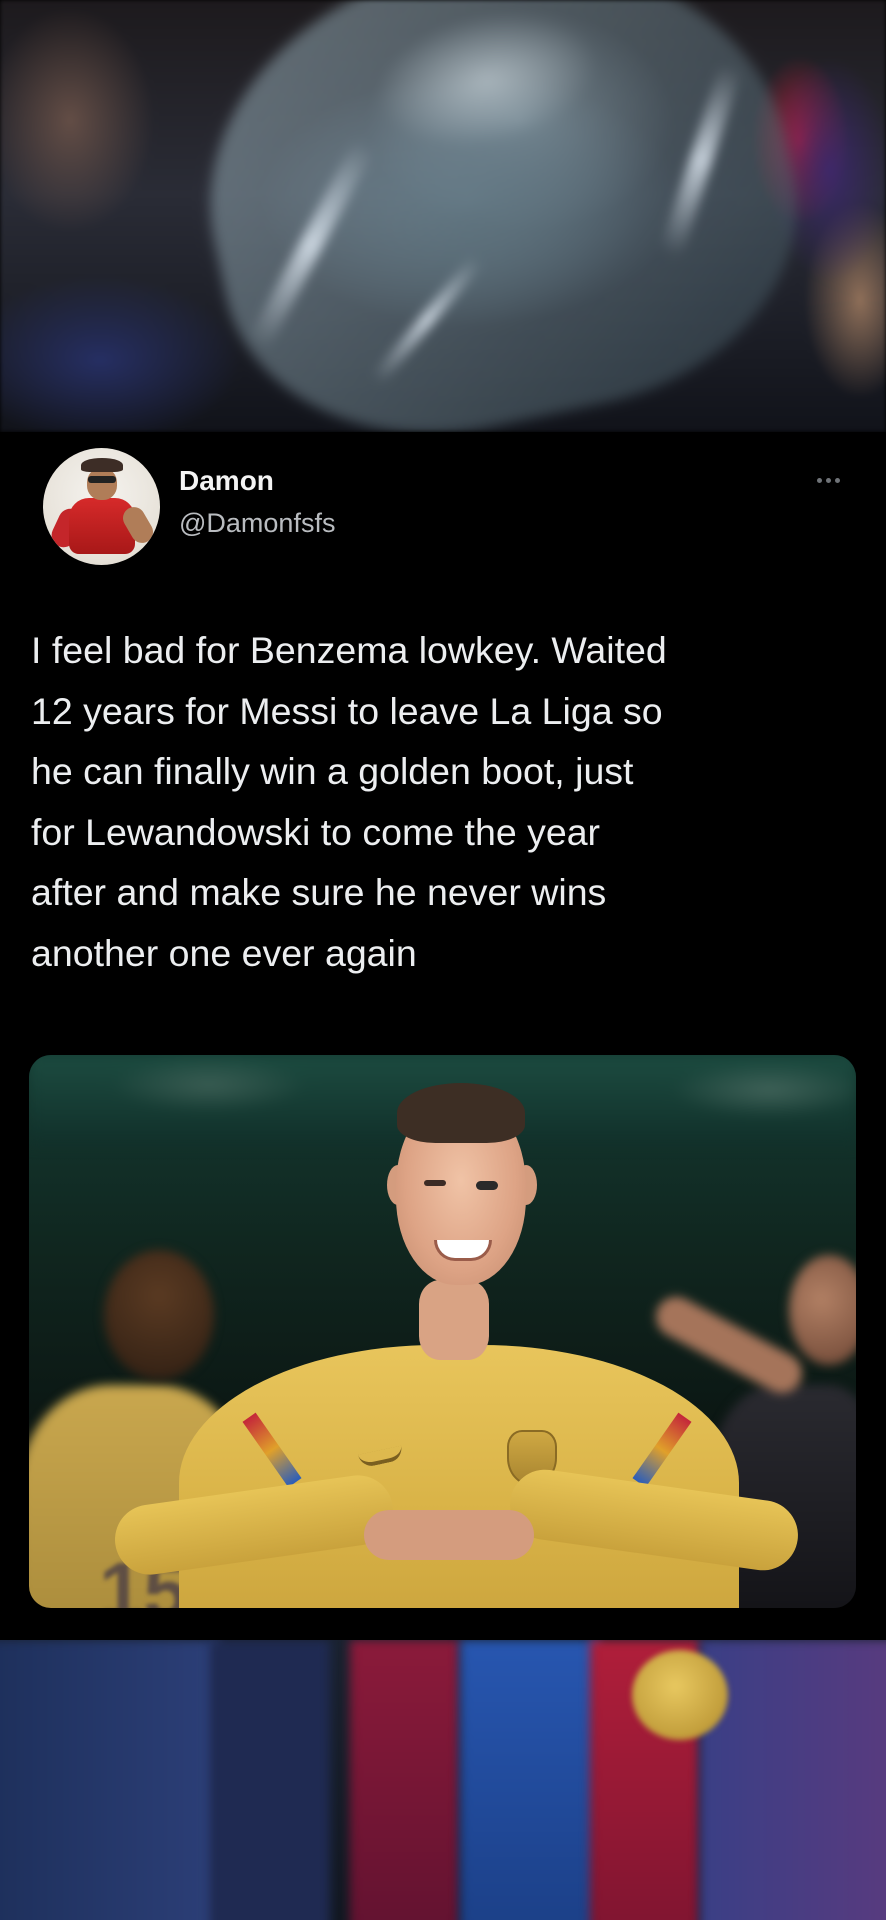 Image resolution: width=886 pixels, height=1920 pixels. I want to click on tweet-text-line: I feel bad for Benzema lowkey. Waited, so click(349, 650).